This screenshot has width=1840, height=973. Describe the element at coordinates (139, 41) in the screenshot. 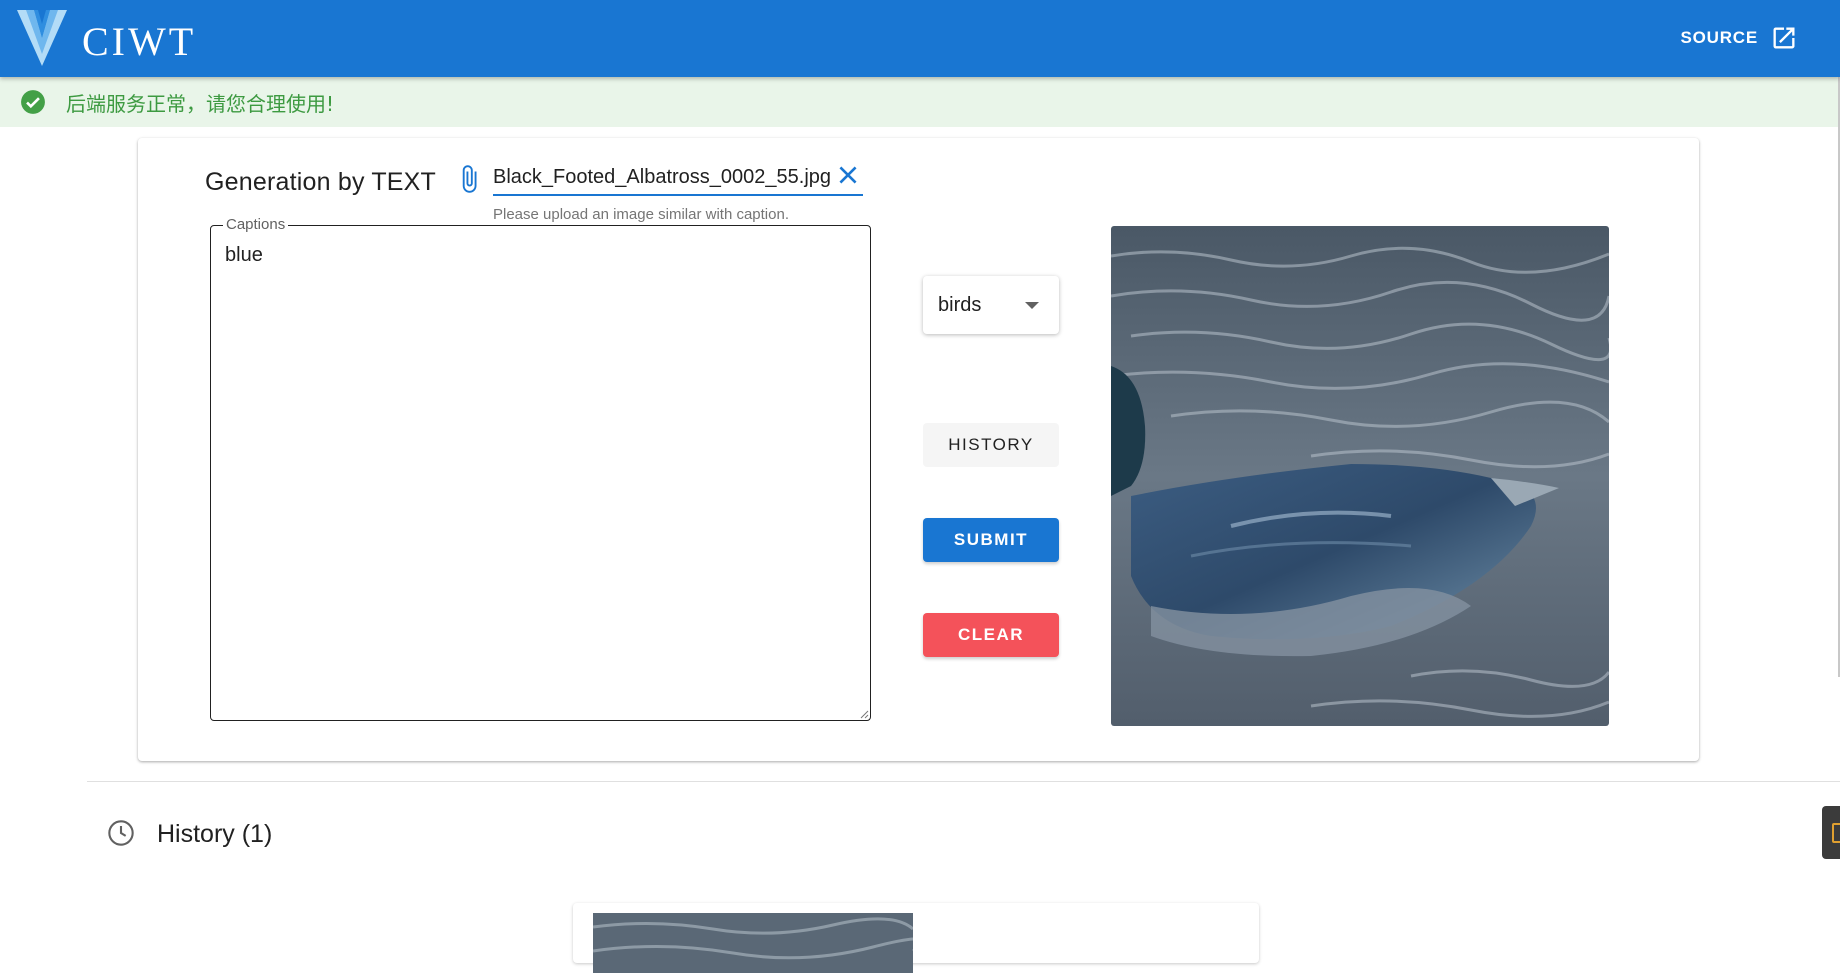

I see `brand-name: CIWT` at that location.